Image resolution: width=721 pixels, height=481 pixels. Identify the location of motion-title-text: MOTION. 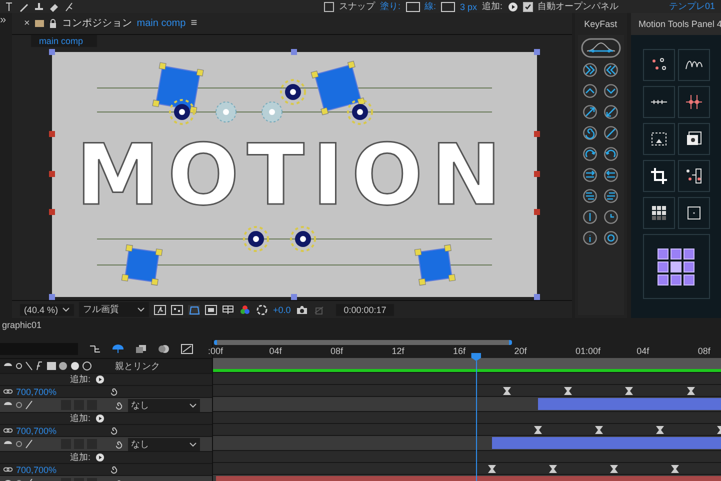
(293, 175).